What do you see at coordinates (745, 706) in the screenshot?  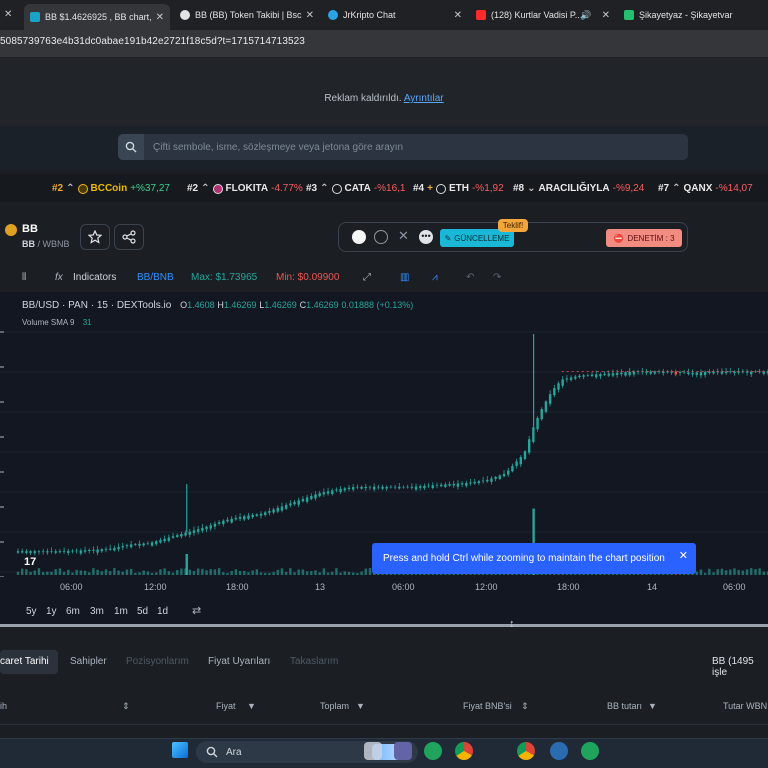 I see `col-wbnb-amount-header: Tutar WBN` at bounding box center [745, 706].